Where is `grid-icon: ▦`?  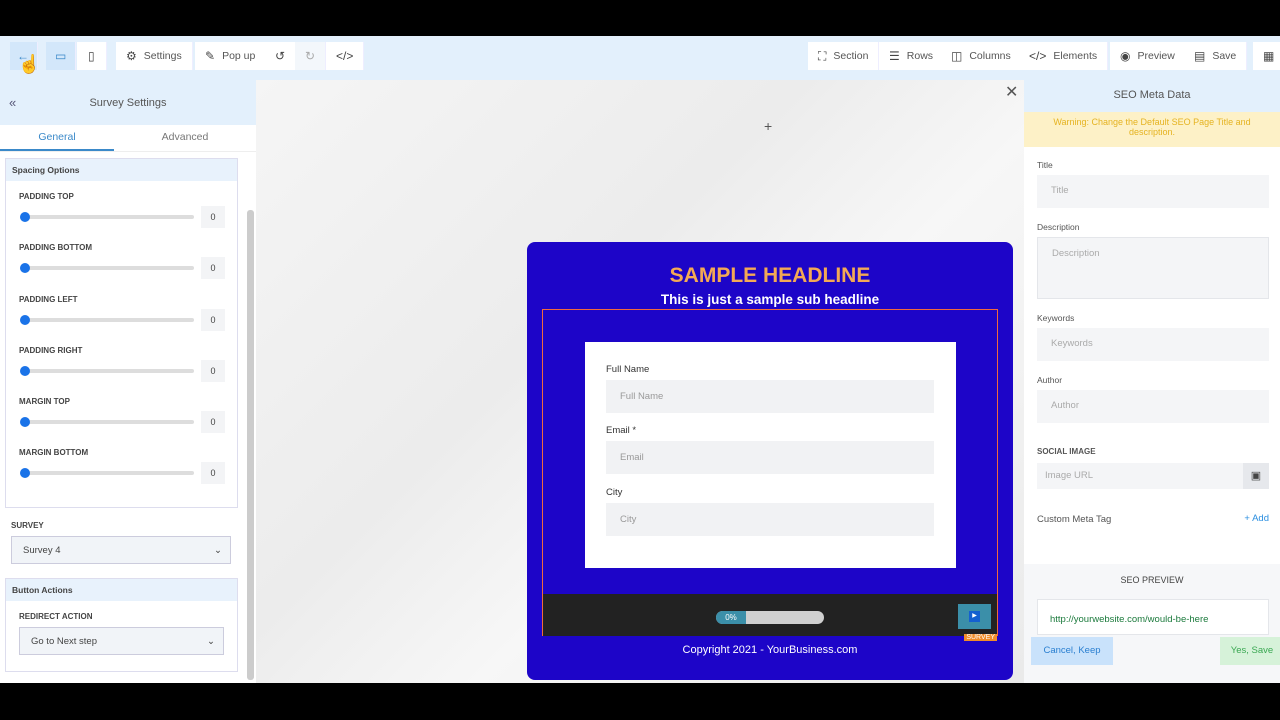 grid-icon: ▦ is located at coordinates (1269, 56).